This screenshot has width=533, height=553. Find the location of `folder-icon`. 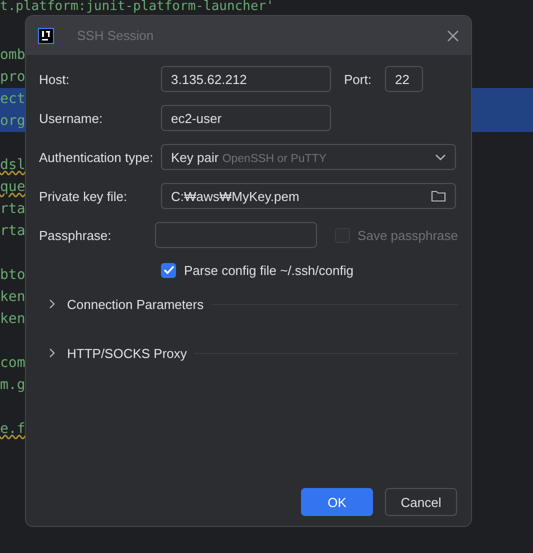

folder-icon is located at coordinates (438, 196).